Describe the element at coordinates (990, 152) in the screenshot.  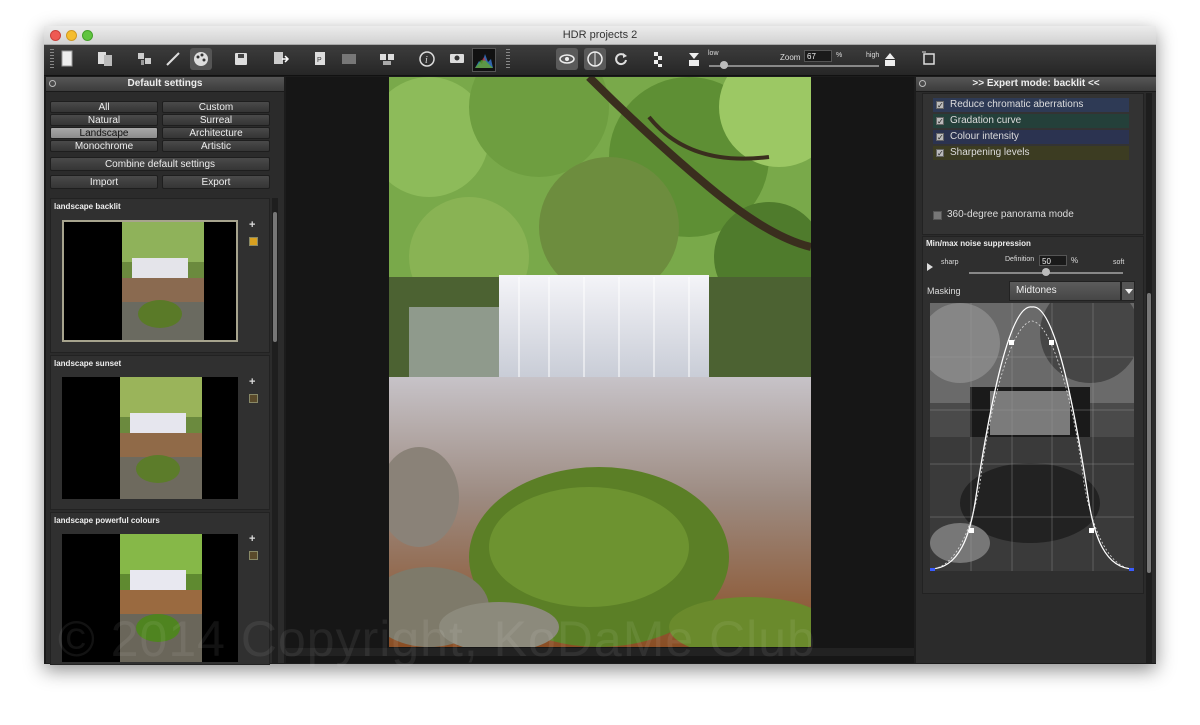
I see `module-label: Sharpening levels` at that location.